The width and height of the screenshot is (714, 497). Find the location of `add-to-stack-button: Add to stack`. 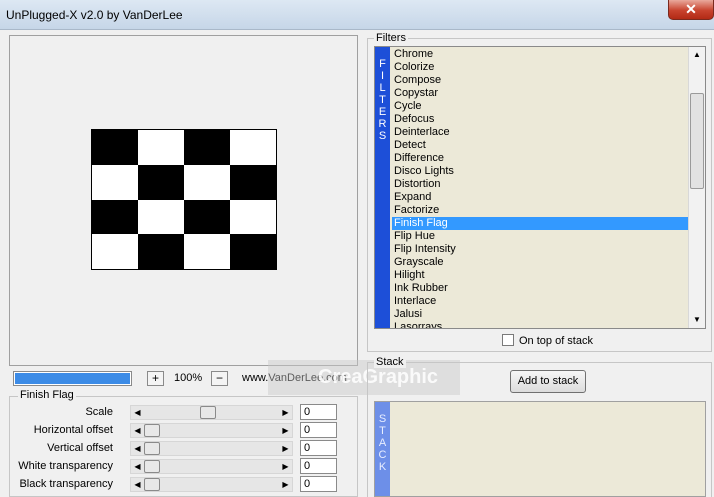

add-to-stack-button: Add to stack is located at coordinates (548, 381).